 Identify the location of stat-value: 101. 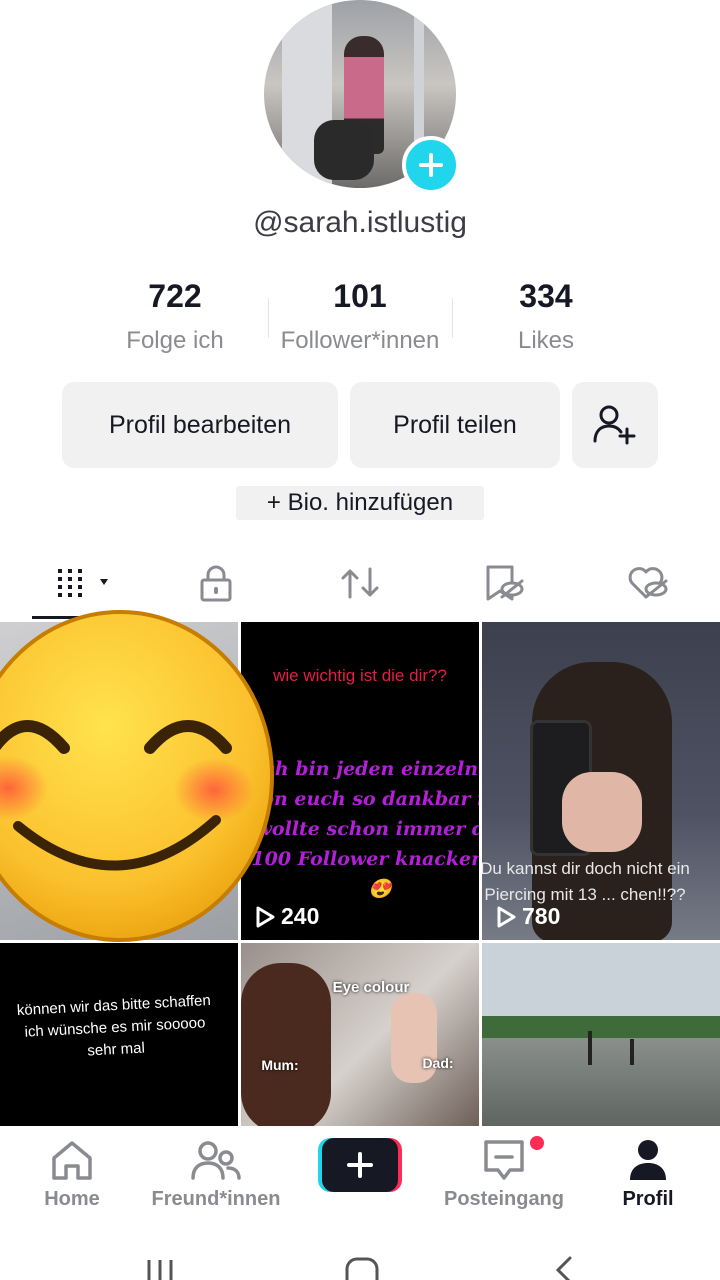
(360, 296).